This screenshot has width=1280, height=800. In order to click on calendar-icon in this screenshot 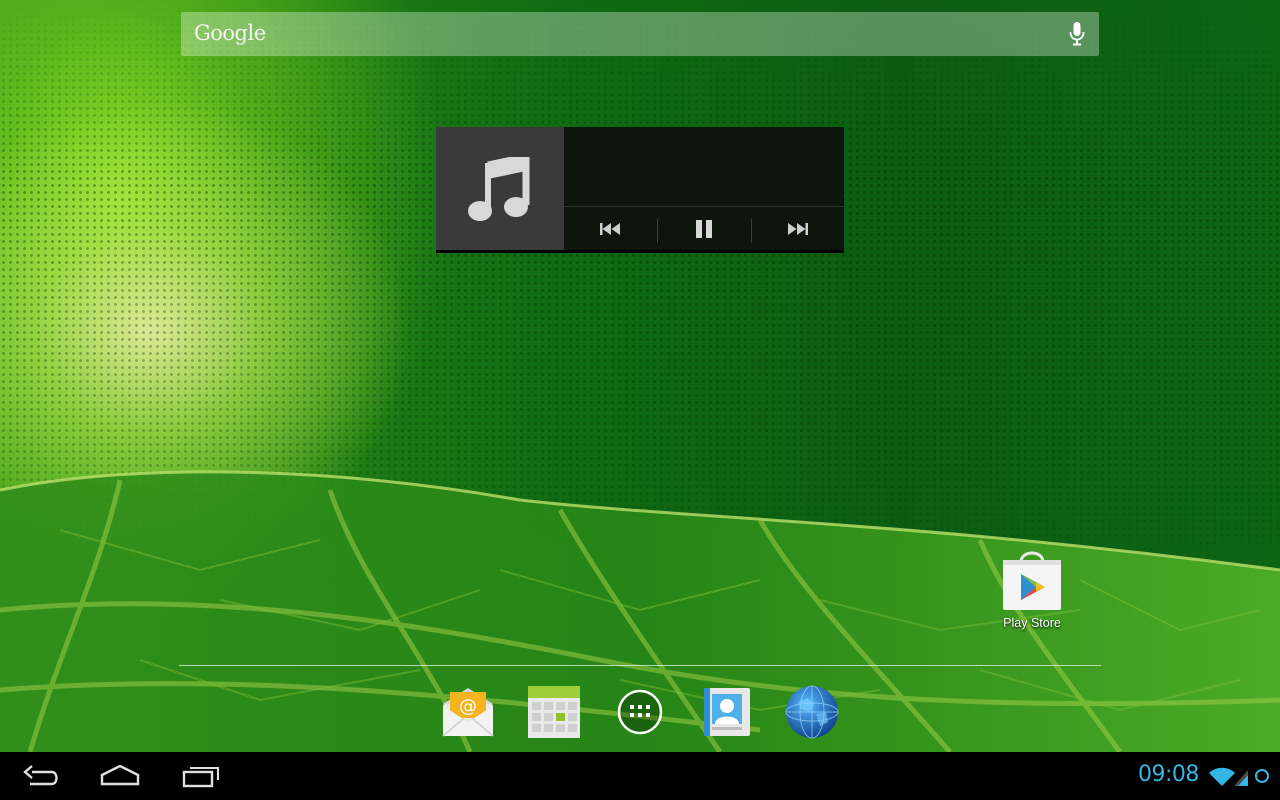, I will do `click(554, 712)`.